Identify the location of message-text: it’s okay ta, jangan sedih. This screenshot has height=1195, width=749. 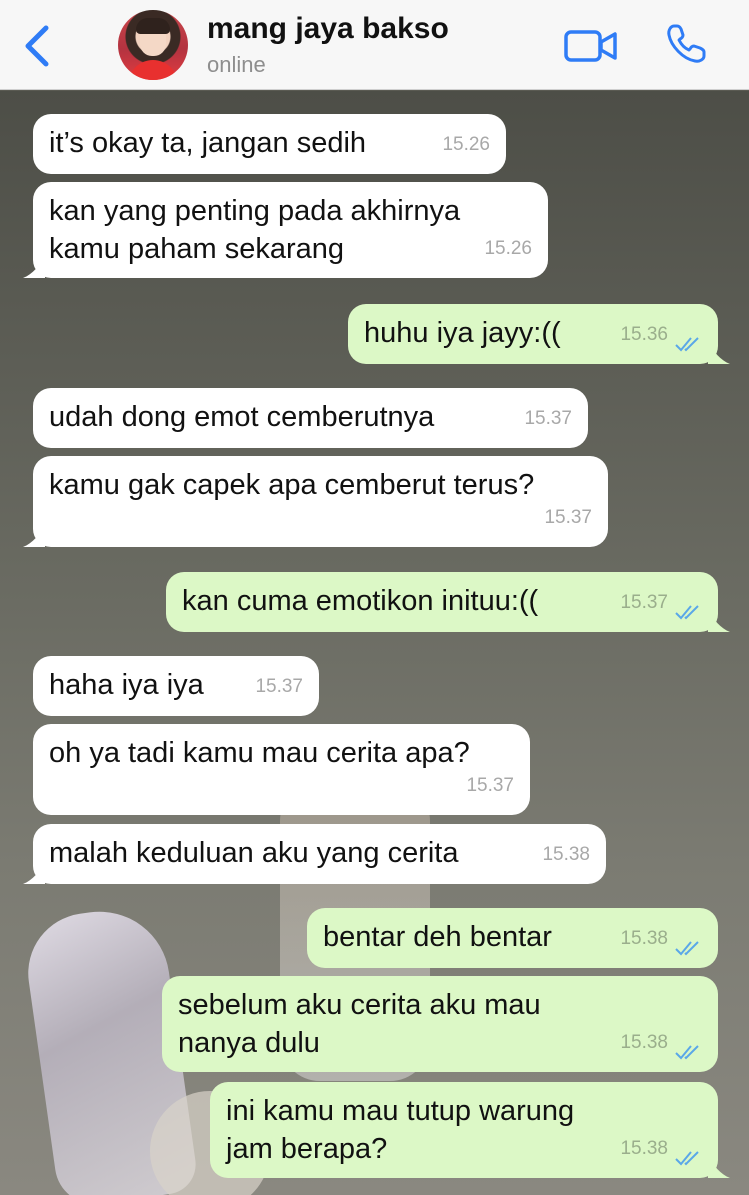
(208, 143).